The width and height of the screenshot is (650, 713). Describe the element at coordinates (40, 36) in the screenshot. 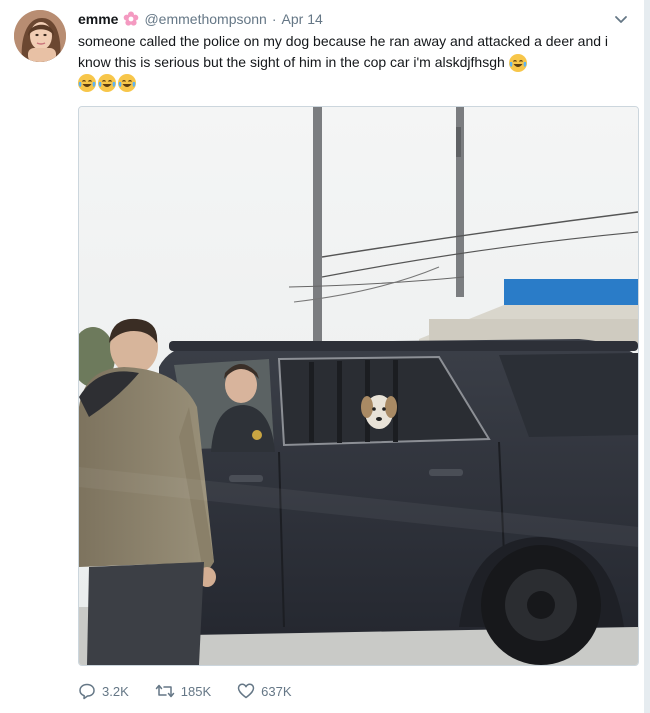

I see `avatar` at that location.